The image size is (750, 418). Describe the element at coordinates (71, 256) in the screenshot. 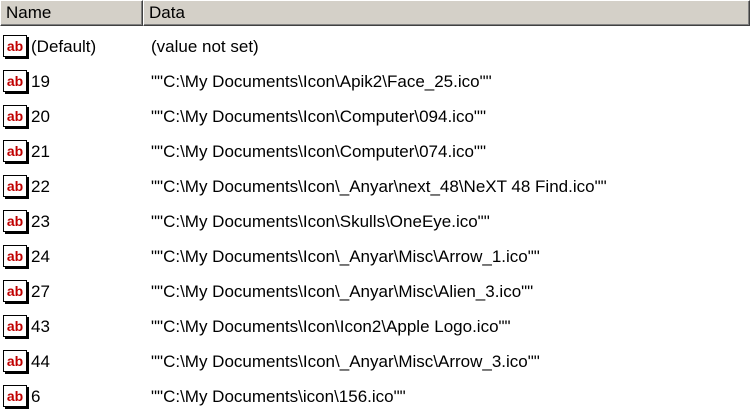

I see `value-name-cell: ab 24` at that location.